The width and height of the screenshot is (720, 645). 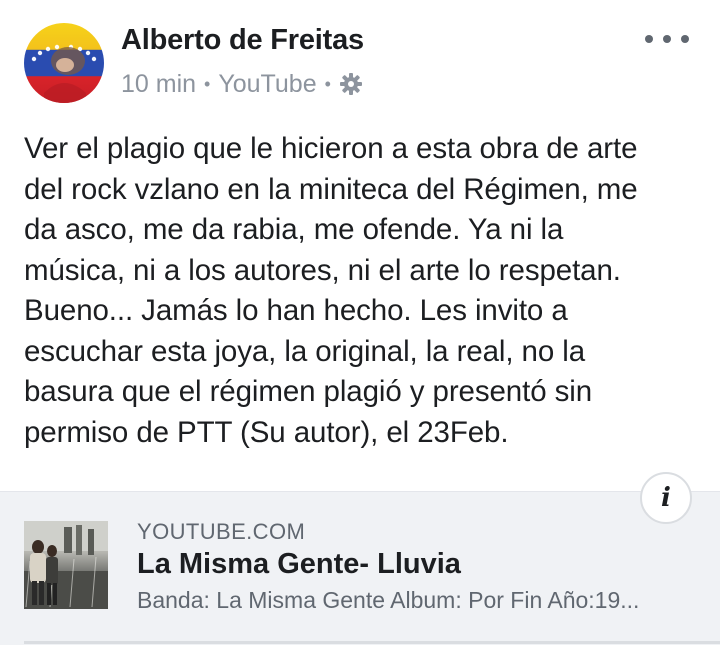 What do you see at coordinates (267, 84) in the screenshot?
I see `post-source: YouTube` at bounding box center [267, 84].